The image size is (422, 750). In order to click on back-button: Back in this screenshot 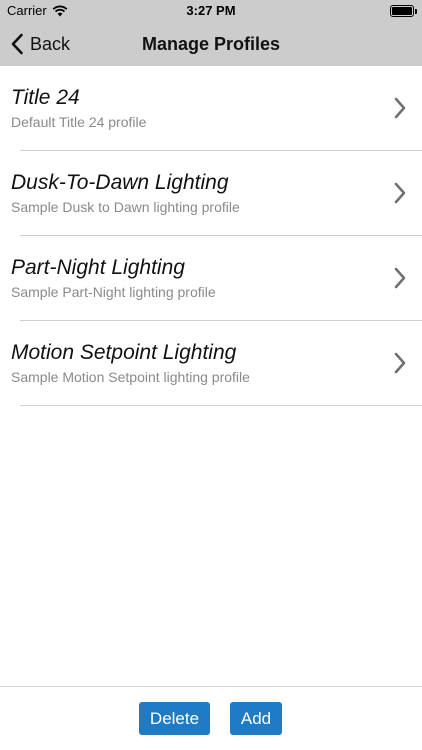, I will do `click(40, 44)`.